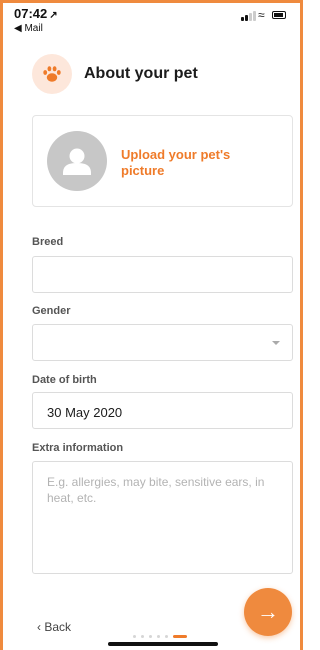  What do you see at coordinates (180, 637) in the screenshot?
I see `step-dot-active` at bounding box center [180, 637].